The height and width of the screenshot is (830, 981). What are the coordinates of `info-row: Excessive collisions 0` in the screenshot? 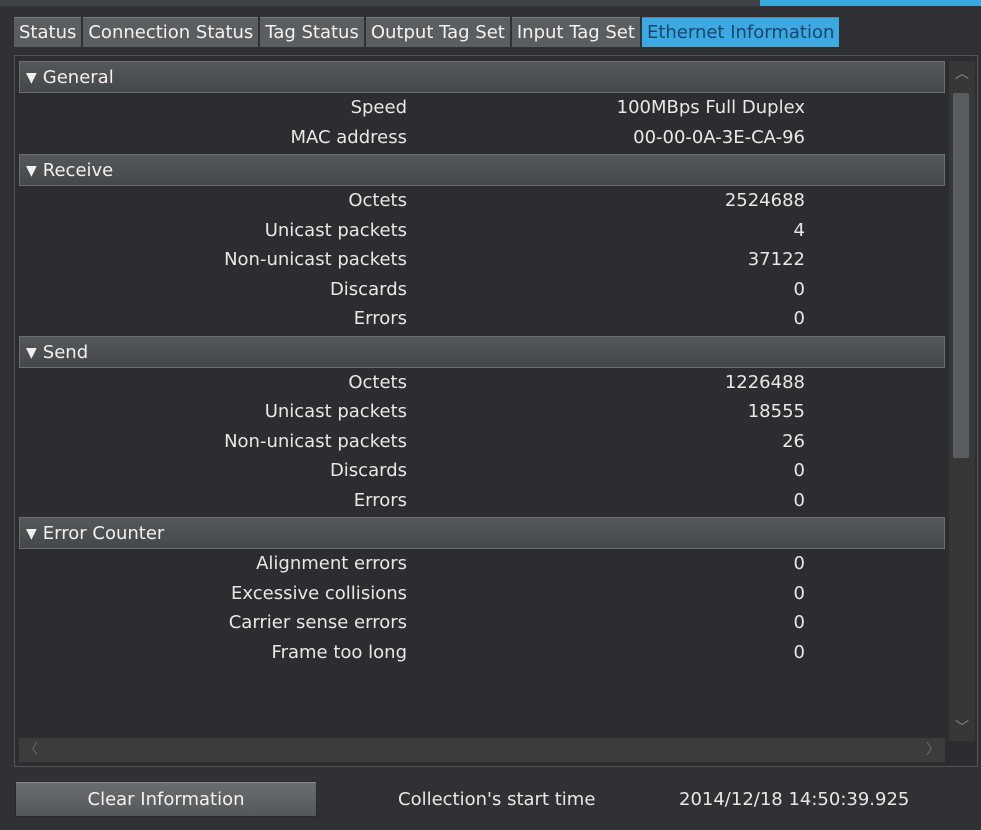 It's located at (482, 594).